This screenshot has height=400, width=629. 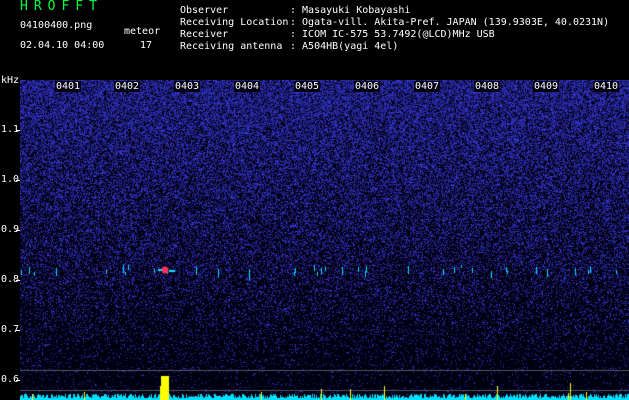 I want to click on info-label-observer: Observer, so click(x=204, y=10).